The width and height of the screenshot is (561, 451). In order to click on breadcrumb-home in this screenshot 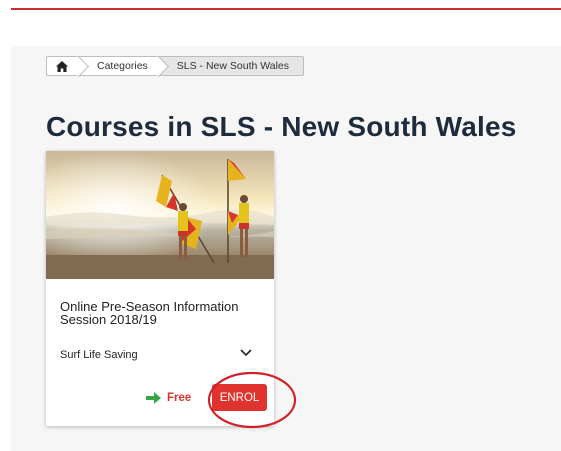, I will do `click(62, 66)`.